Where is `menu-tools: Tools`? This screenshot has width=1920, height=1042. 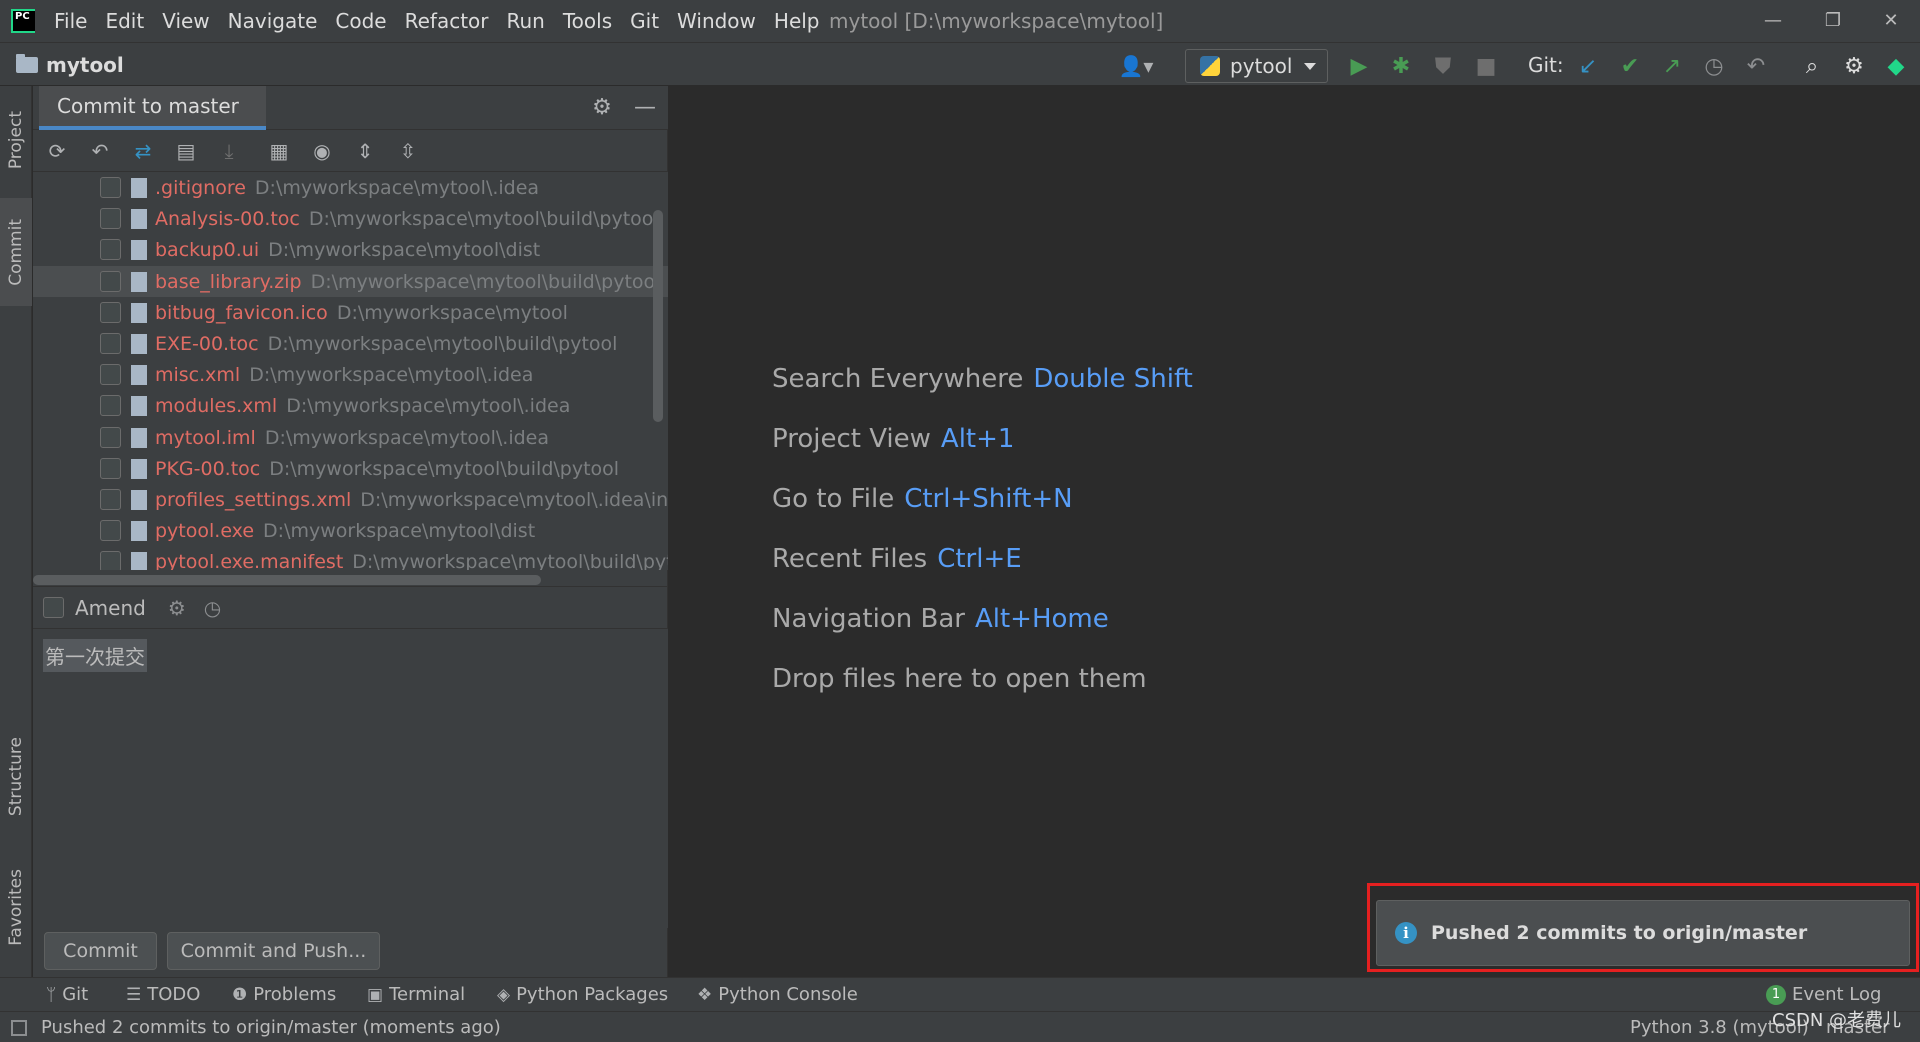
menu-tools: Tools is located at coordinates (587, 21).